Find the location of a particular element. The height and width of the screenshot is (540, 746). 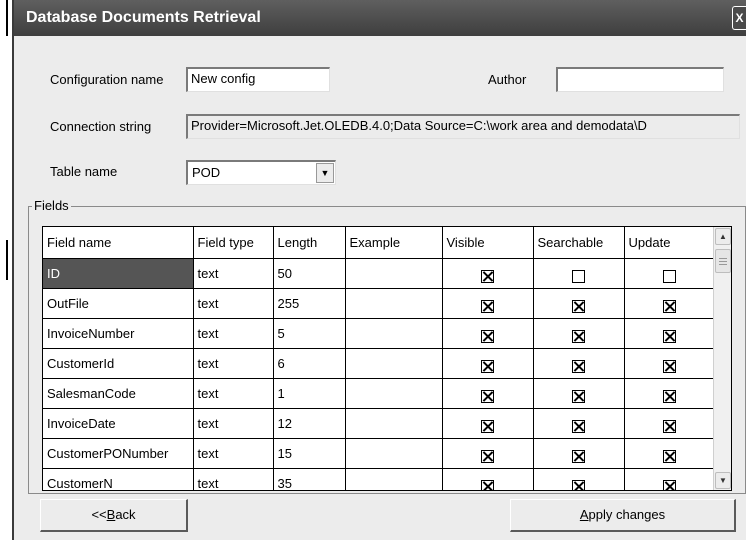

table-name-value: POD is located at coordinates (206, 172).